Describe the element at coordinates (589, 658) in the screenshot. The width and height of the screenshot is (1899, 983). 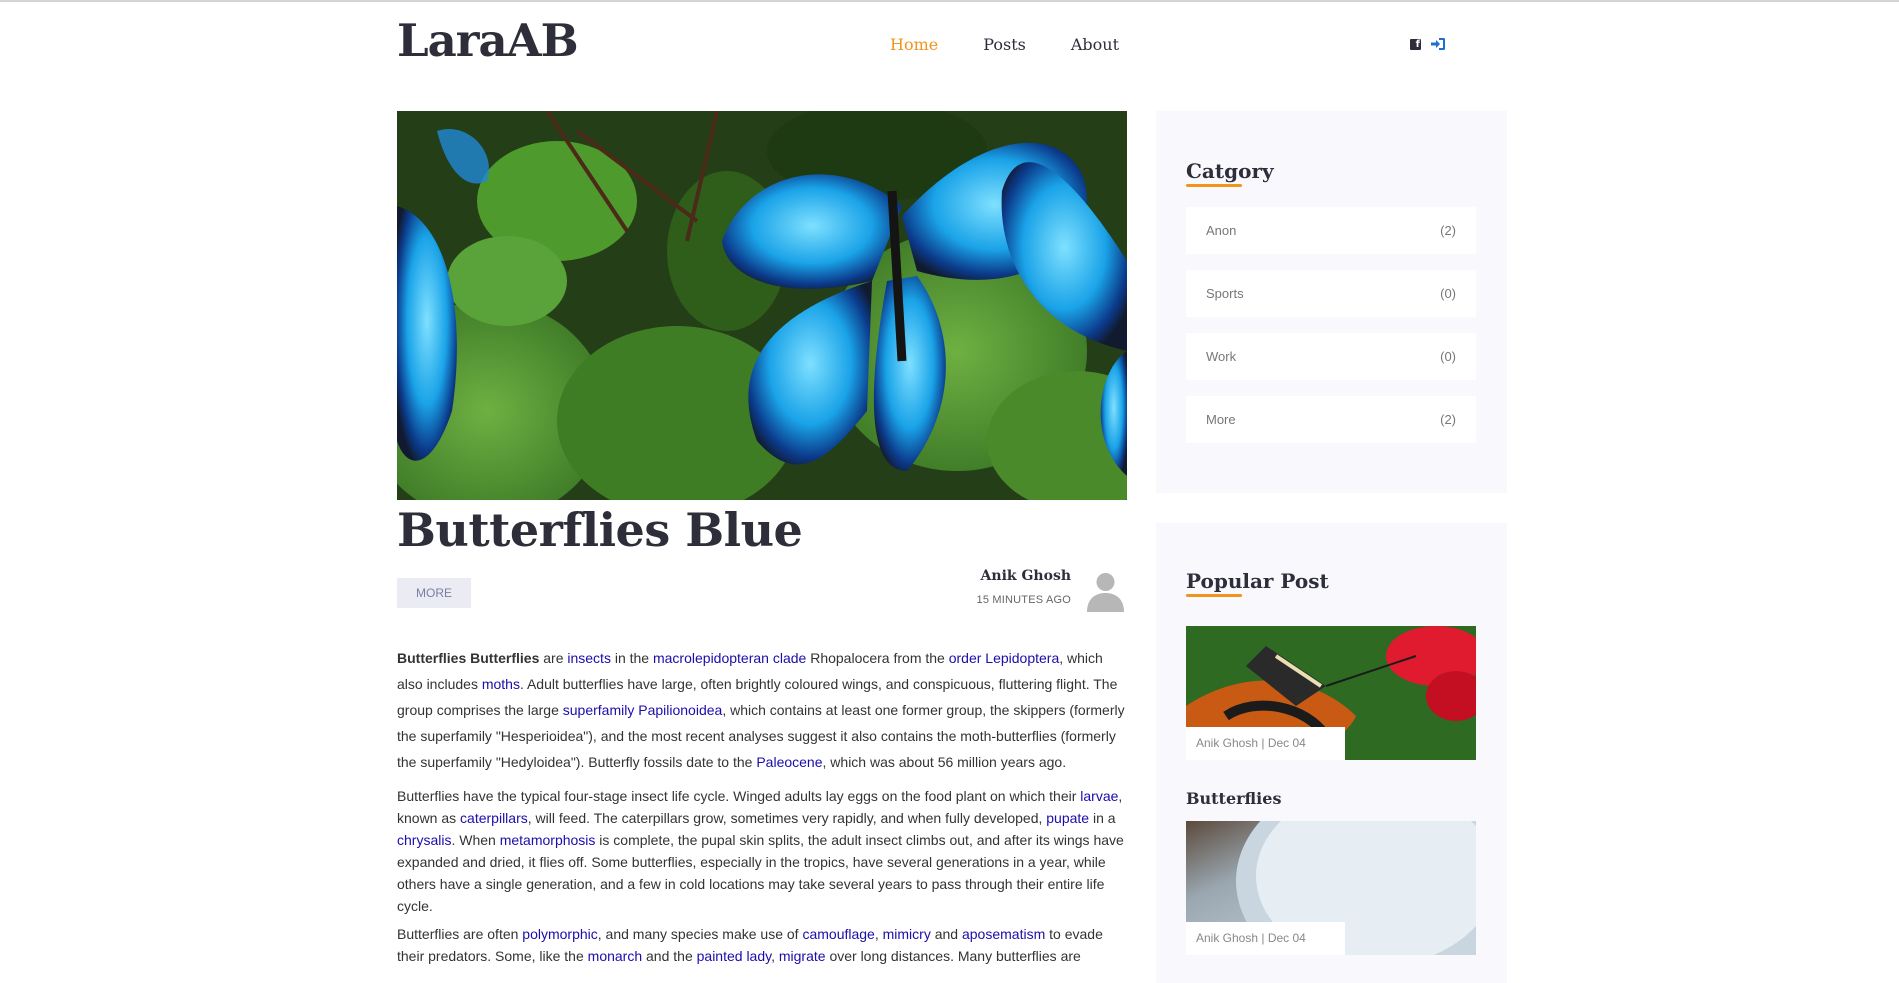
I see `inline-link: insects` at that location.